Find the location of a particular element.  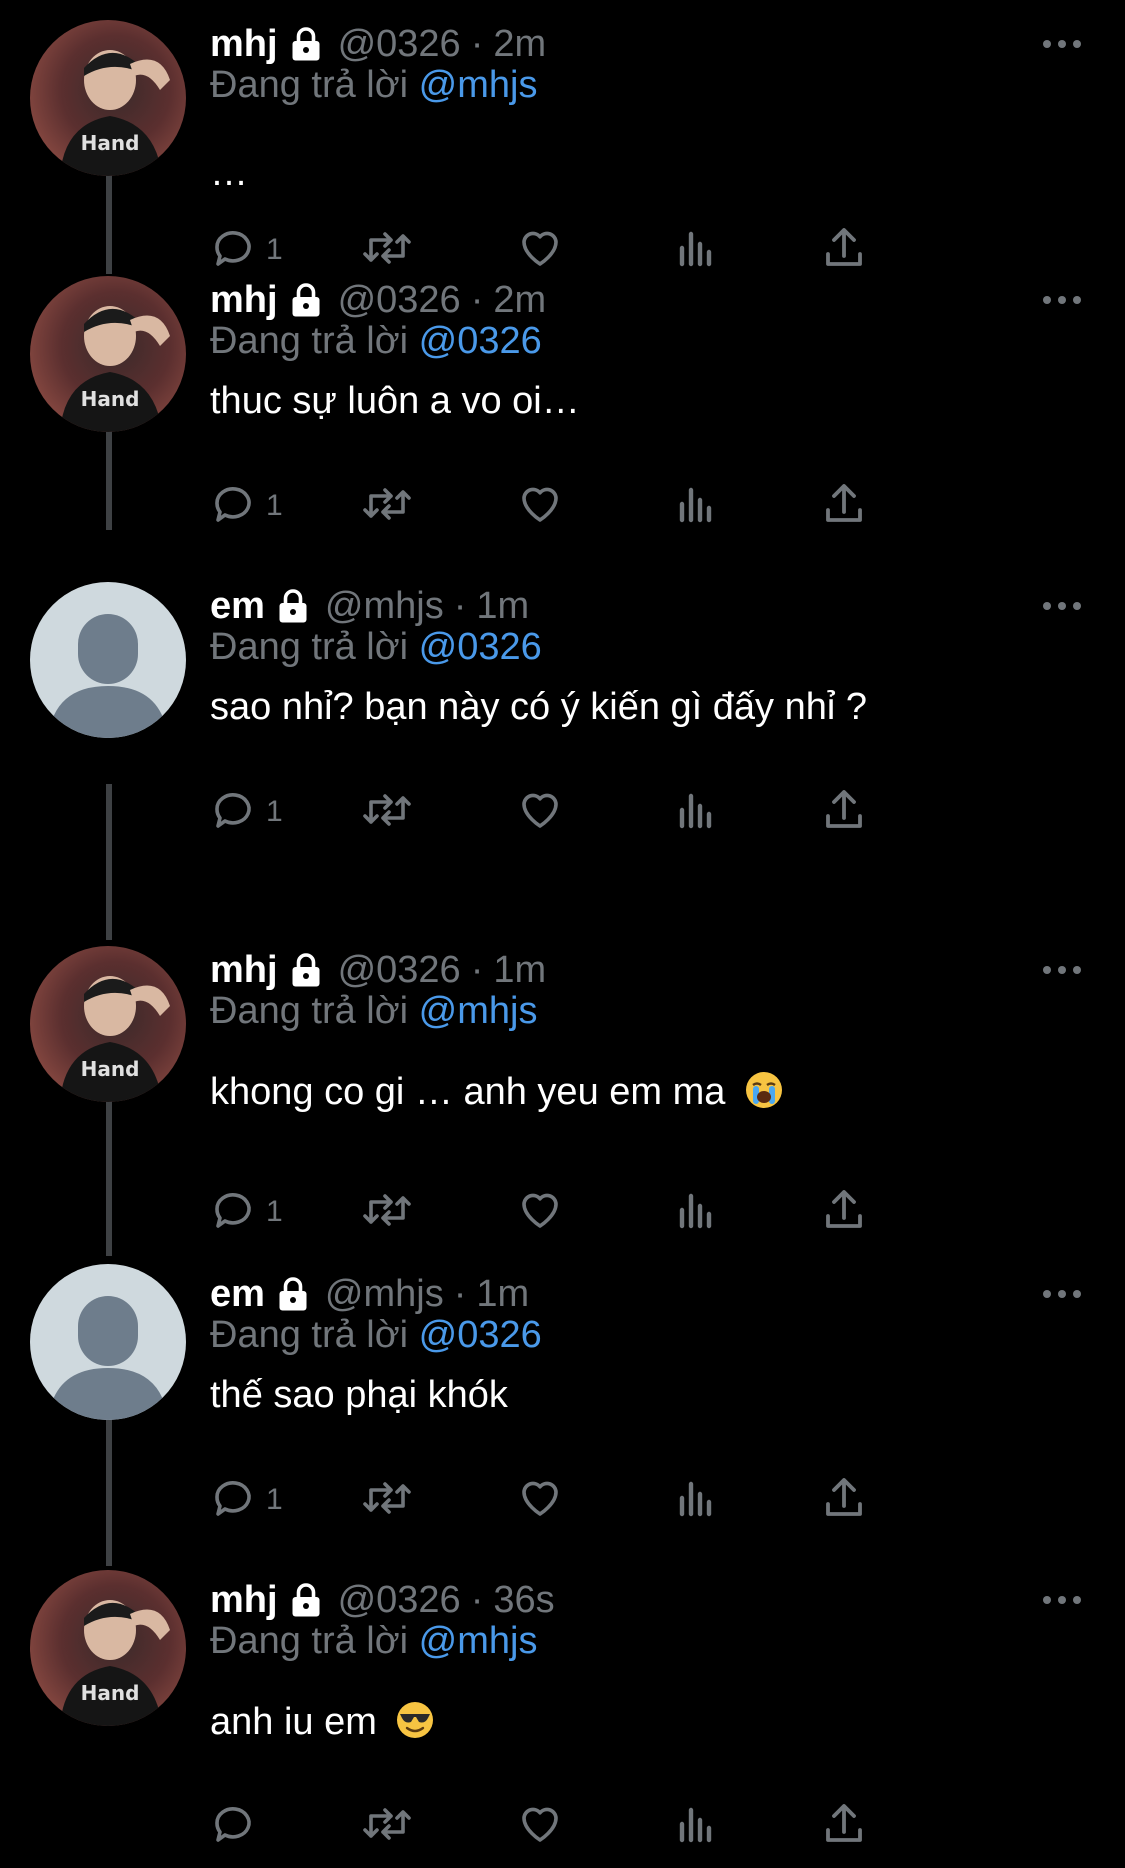

reply-button is located at coordinates (238, 1826).